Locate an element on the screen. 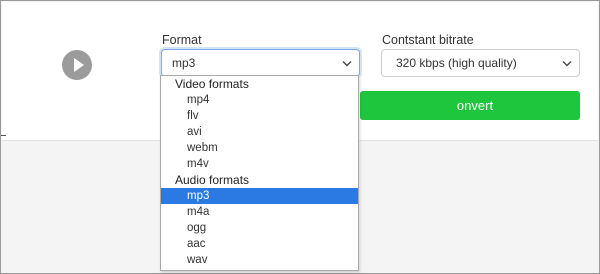 The height and width of the screenshot is (274, 600). option-m4v: m4v is located at coordinates (259, 164).